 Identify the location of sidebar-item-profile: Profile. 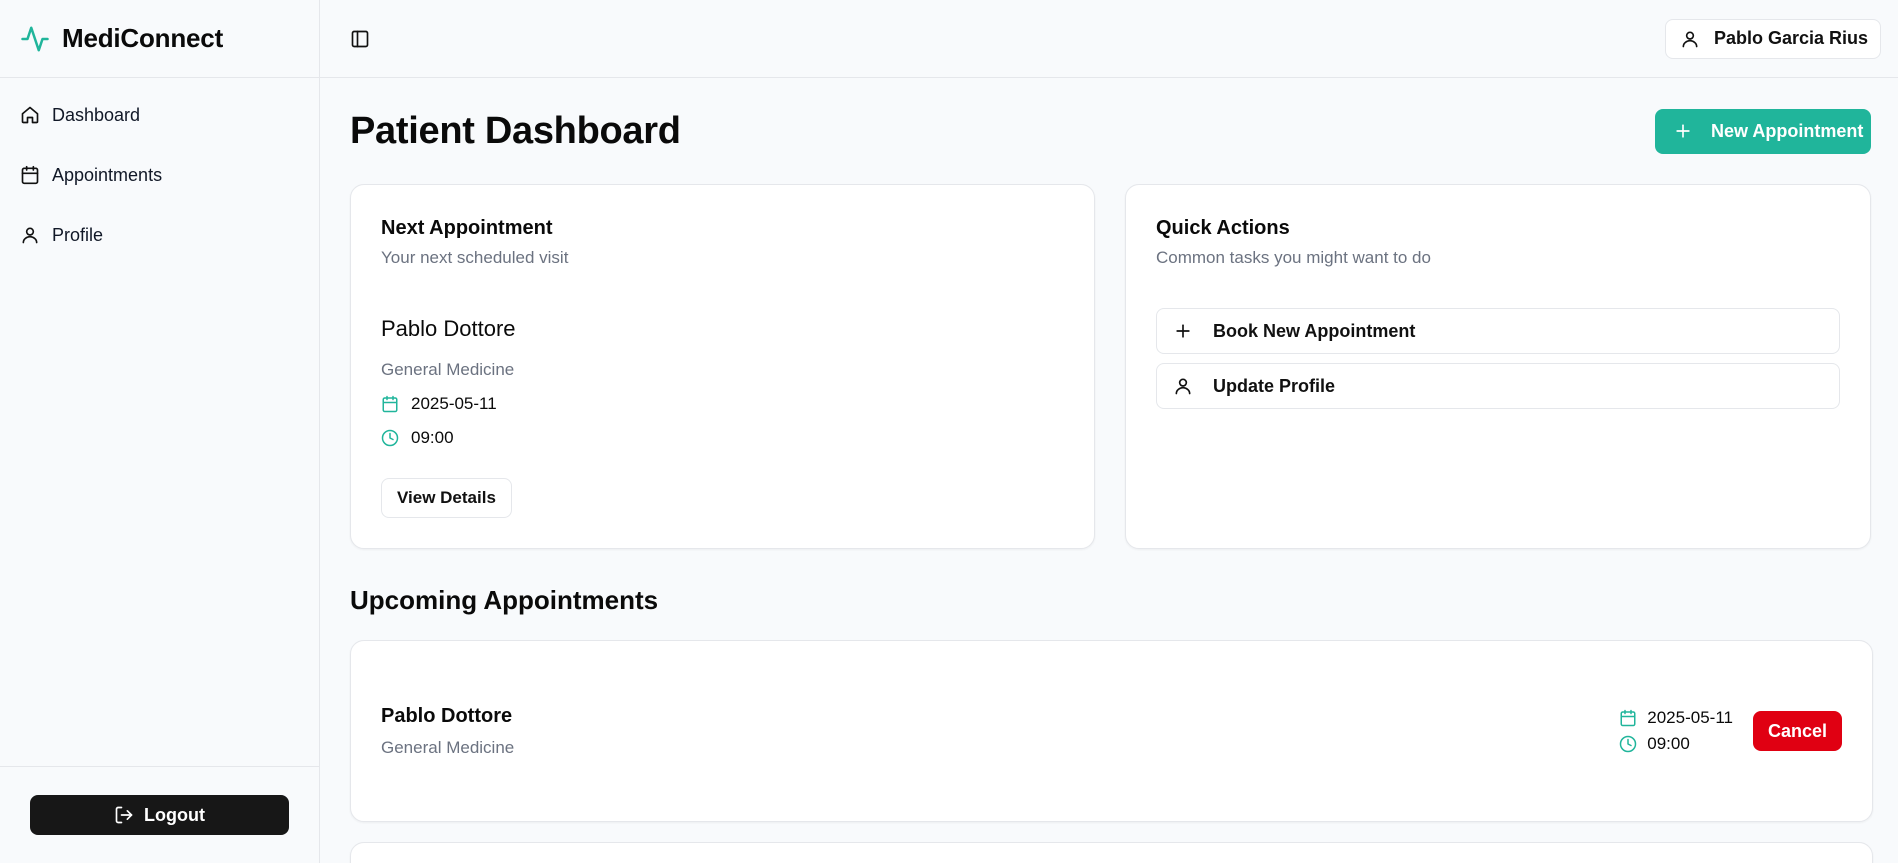
(159, 235).